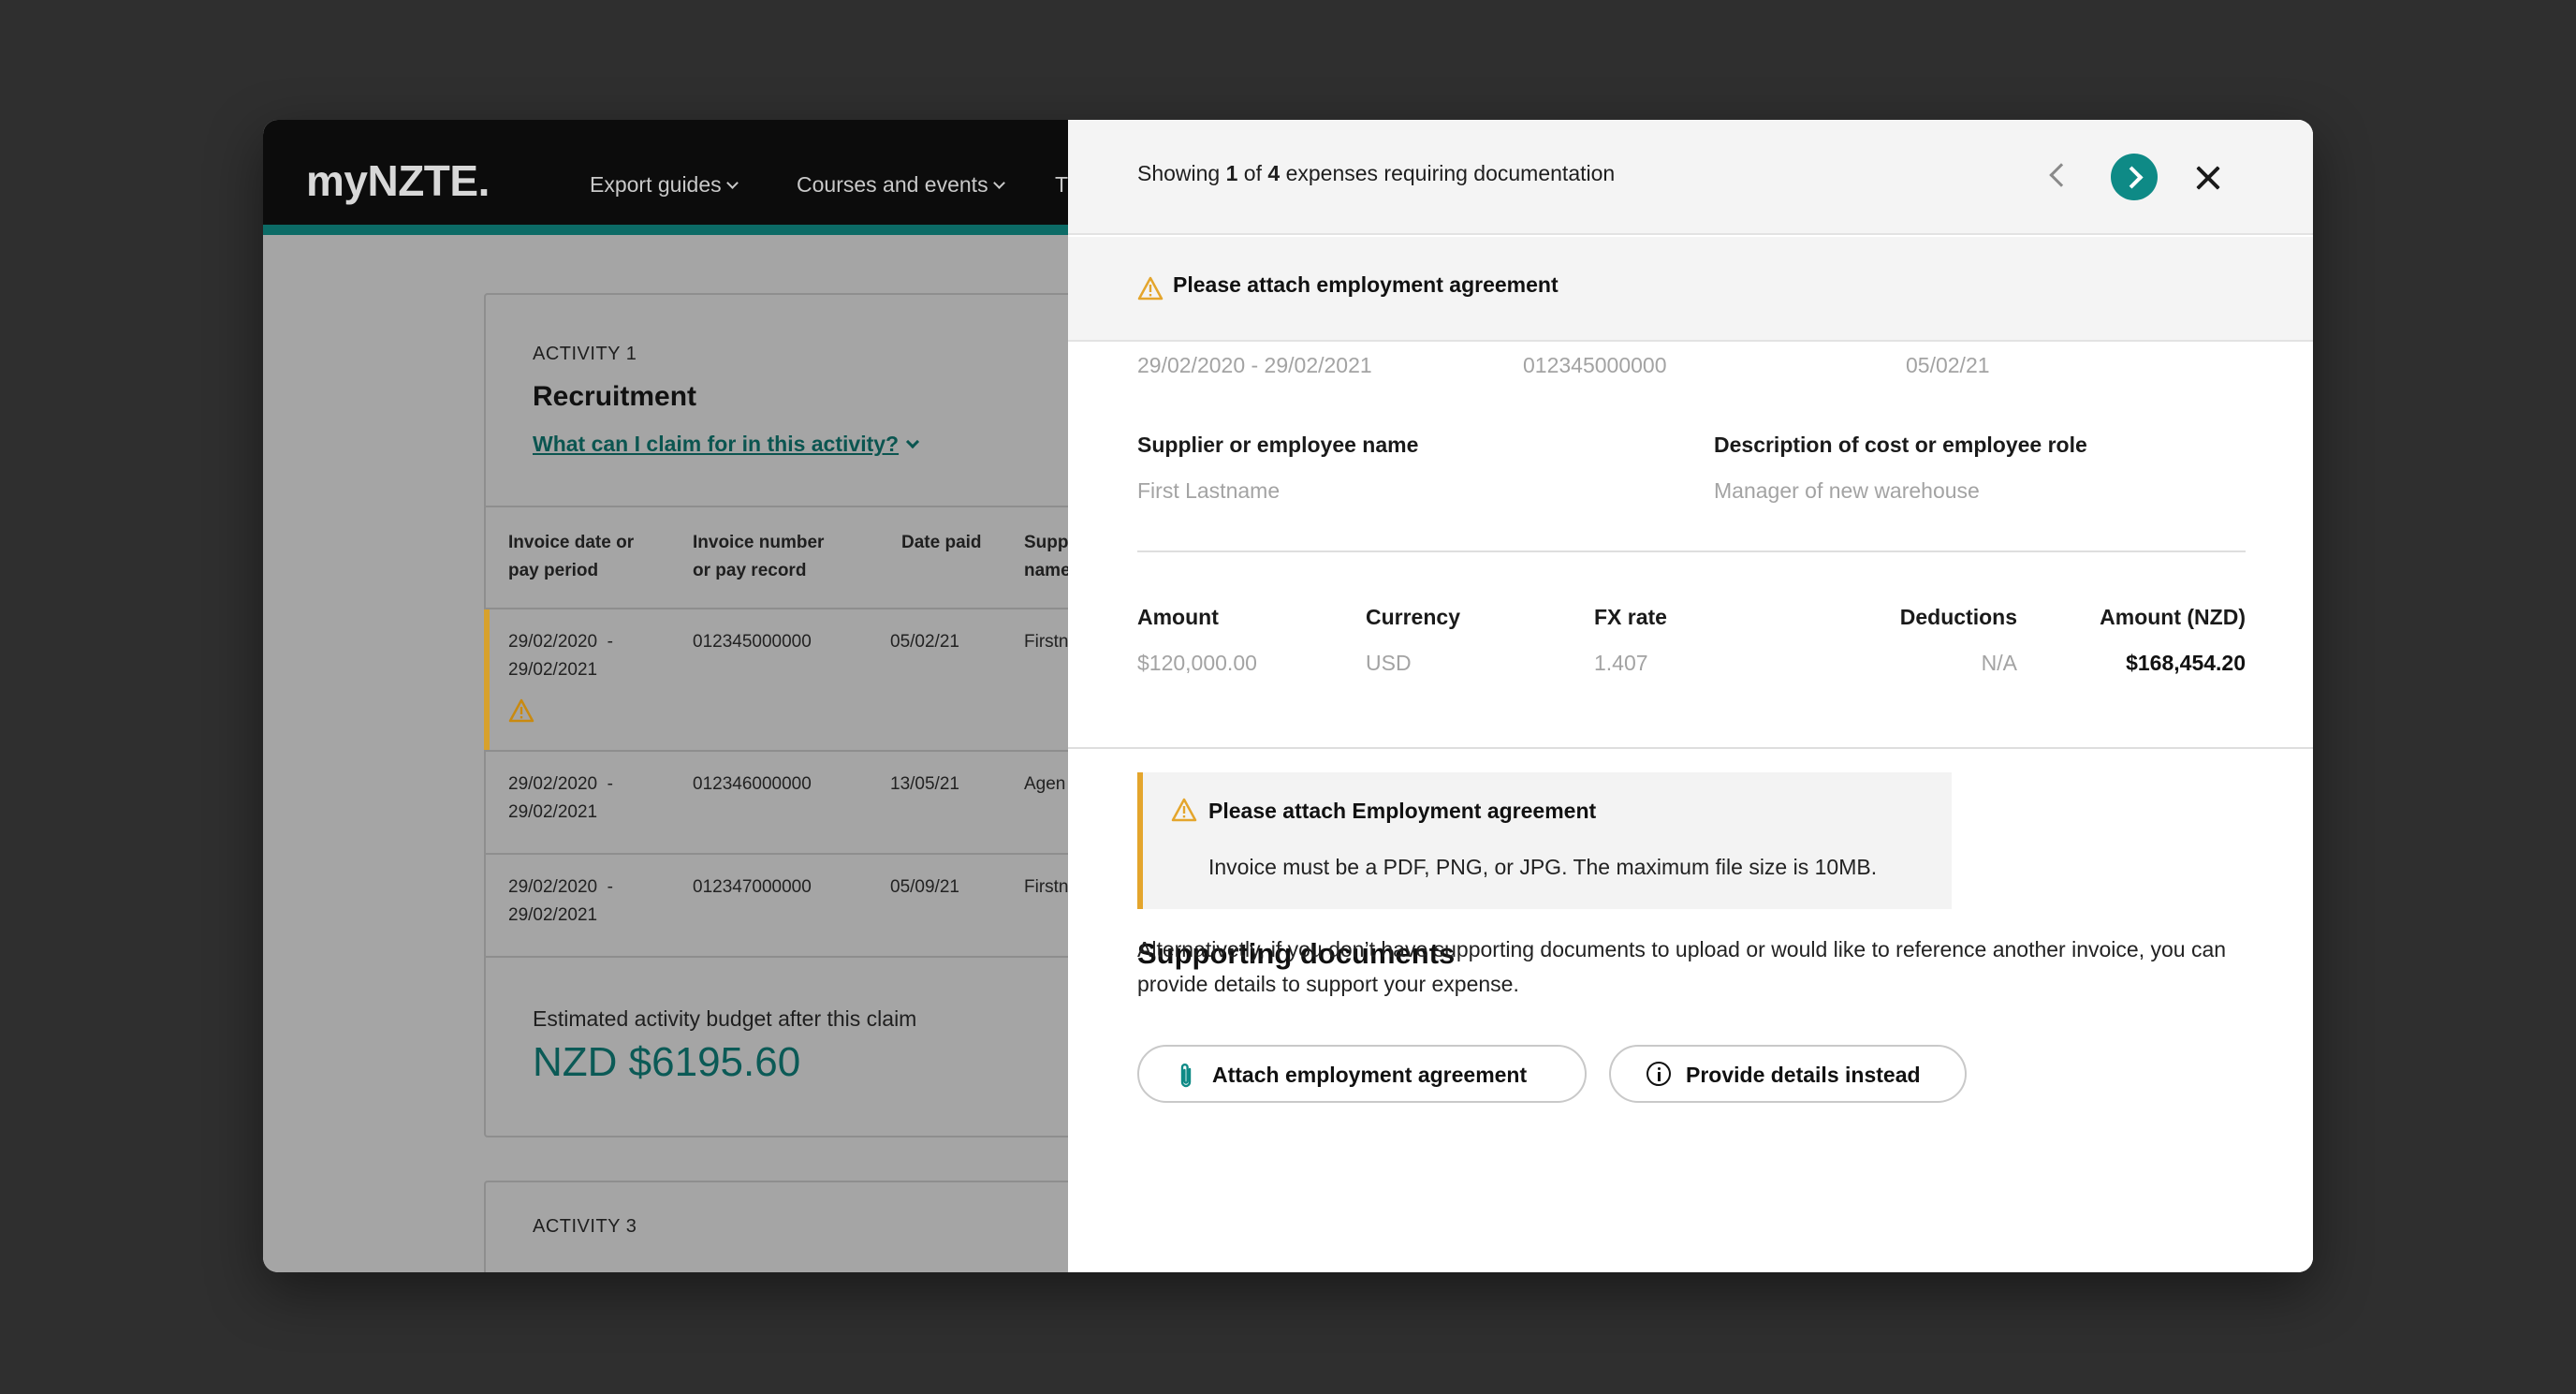 This screenshot has height=1394, width=2576. What do you see at coordinates (585, 1226) in the screenshot?
I see `activity-label: ACTIVITY 3` at bounding box center [585, 1226].